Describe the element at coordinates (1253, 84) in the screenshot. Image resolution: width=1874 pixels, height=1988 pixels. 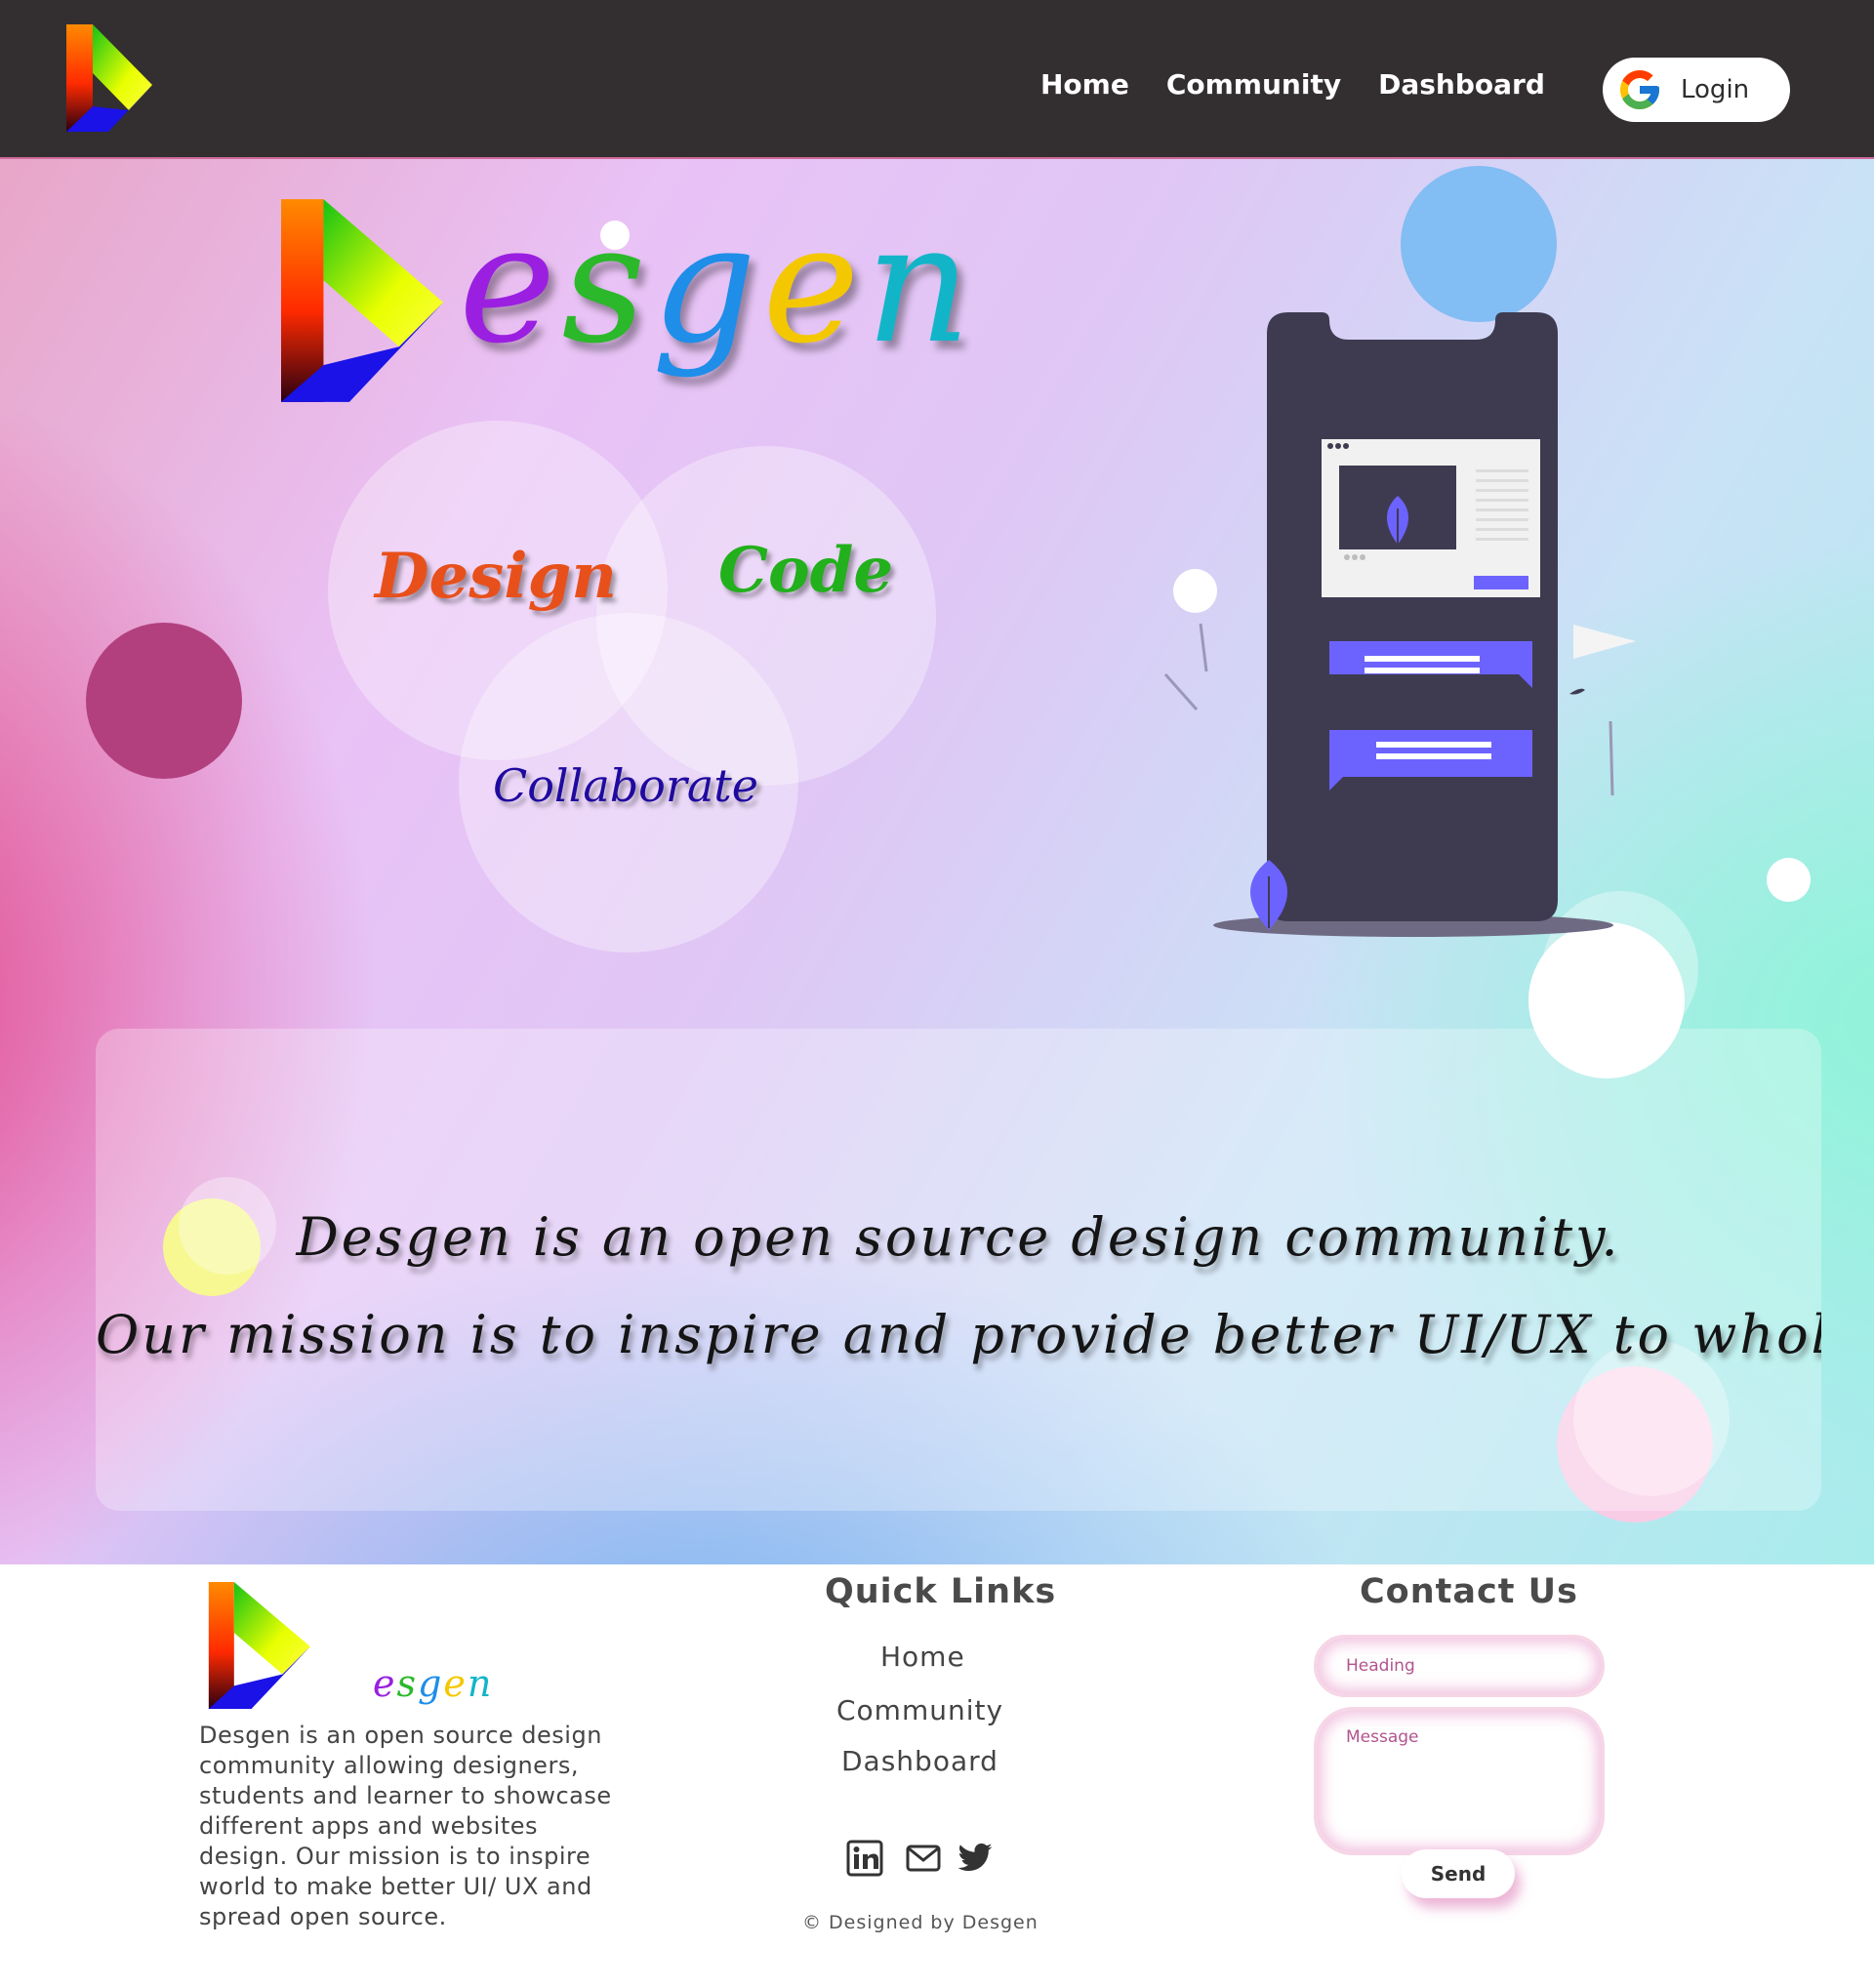
I see `nav-community: Community` at that location.